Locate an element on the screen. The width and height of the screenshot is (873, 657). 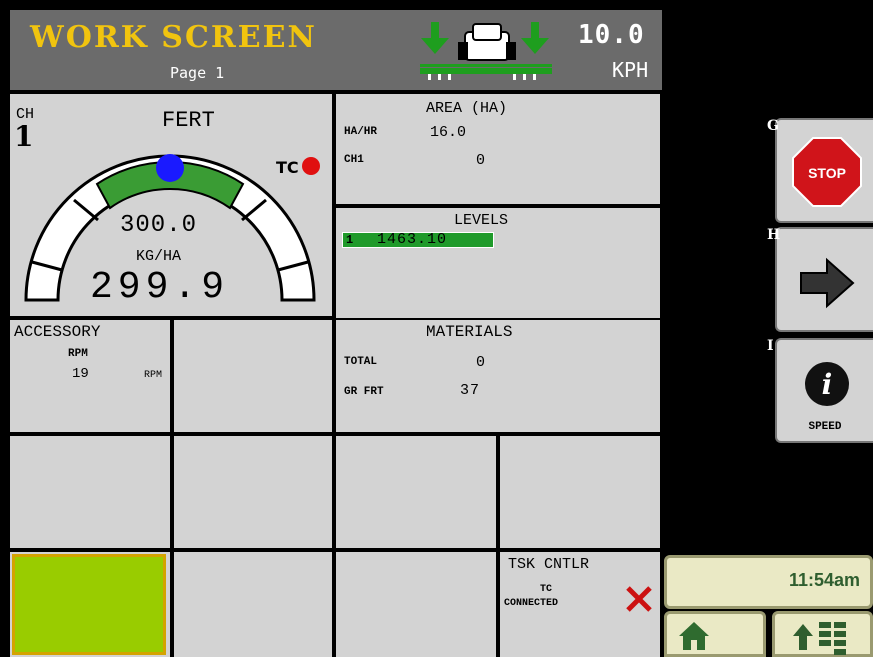
stop-sign-text: STOP is located at coordinates (827, 173).